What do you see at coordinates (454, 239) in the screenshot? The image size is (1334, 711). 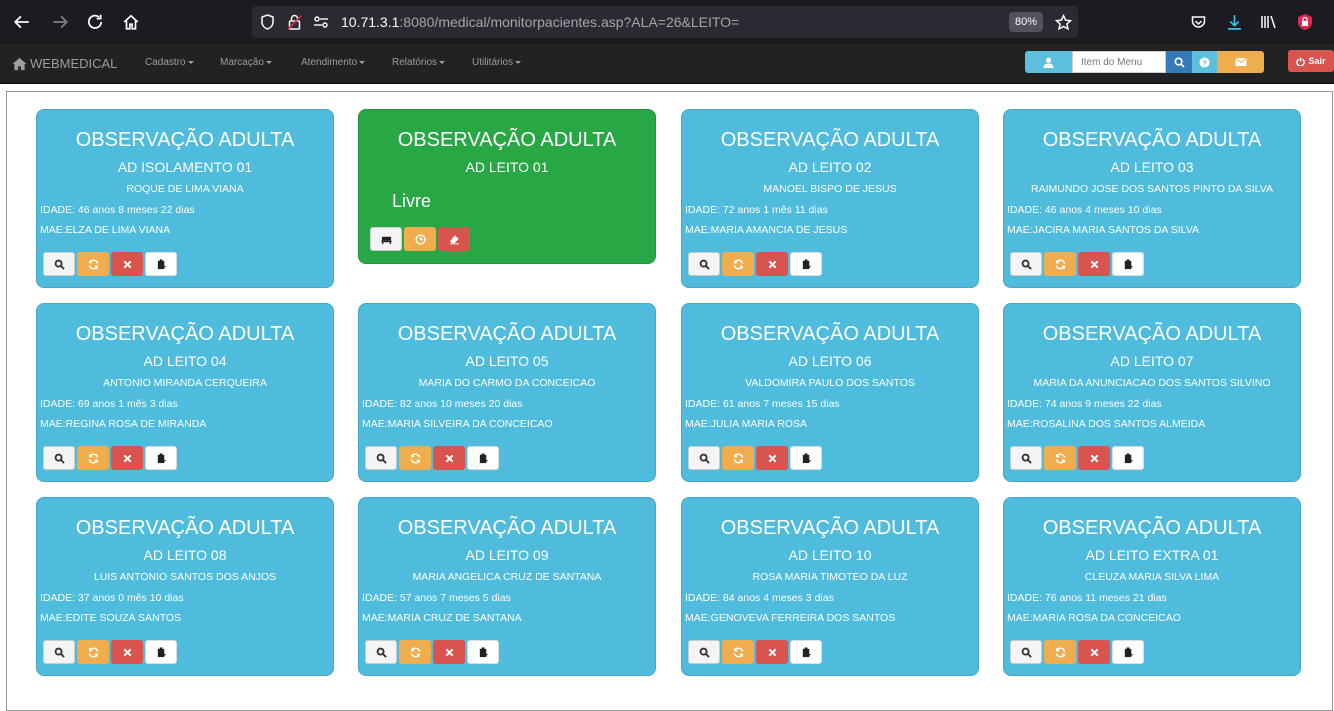 I see `clean-button` at bounding box center [454, 239].